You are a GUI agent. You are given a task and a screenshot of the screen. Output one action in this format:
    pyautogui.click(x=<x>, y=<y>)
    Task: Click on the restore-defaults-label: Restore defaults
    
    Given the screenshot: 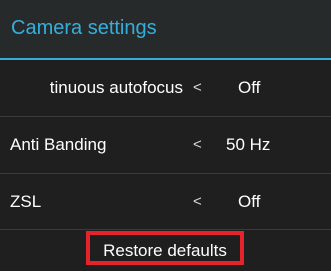 What is the action you would take?
    pyautogui.click(x=165, y=250)
    